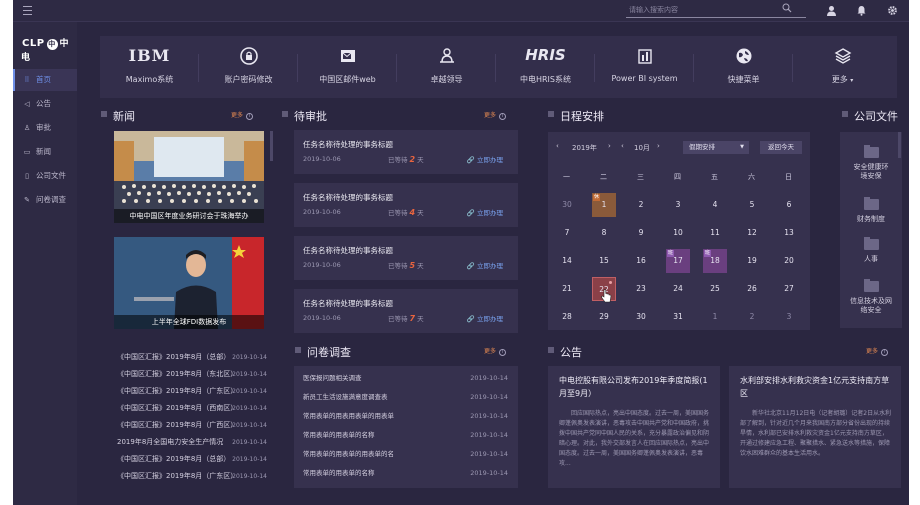 Image resolution: width=920 pixels, height=505 pixels. I want to click on app-mail: 中国区邮件web, so click(347, 67).